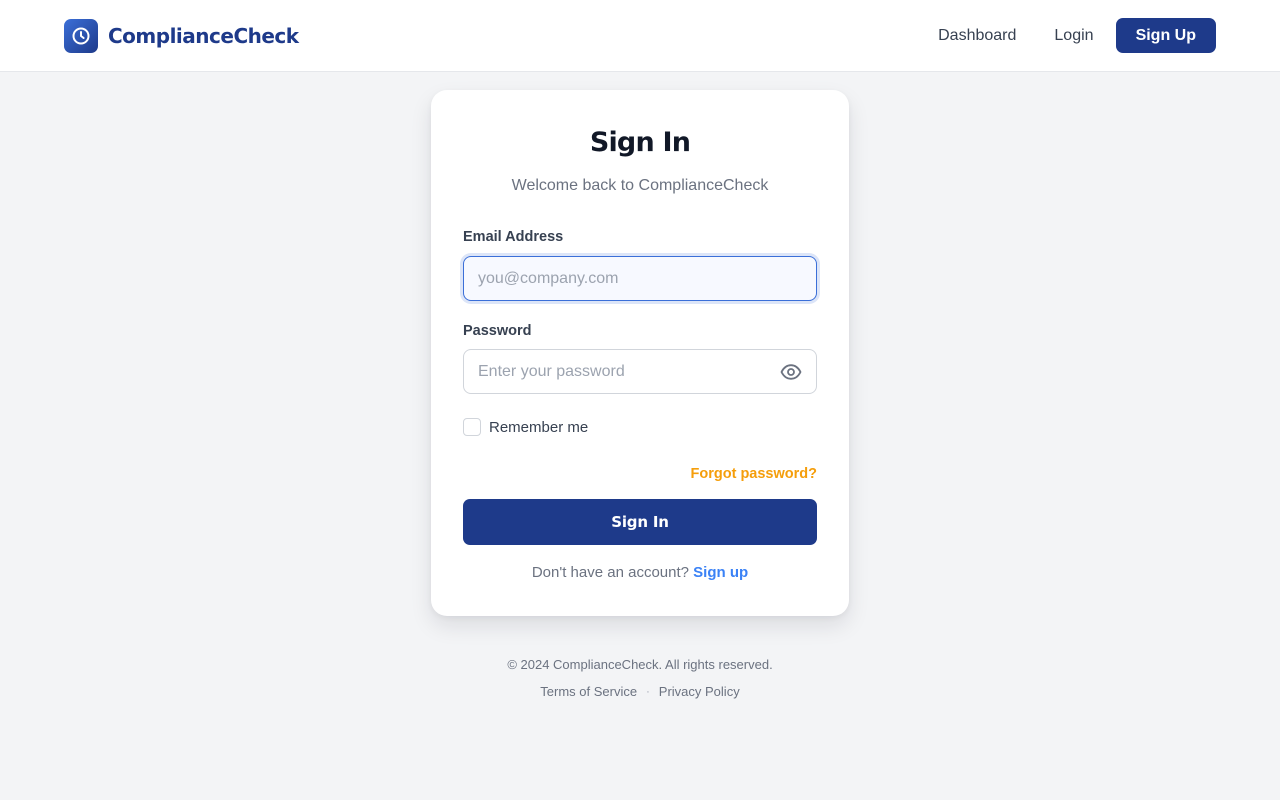  What do you see at coordinates (640, 522) in the screenshot?
I see `signin-button: Sign In` at bounding box center [640, 522].